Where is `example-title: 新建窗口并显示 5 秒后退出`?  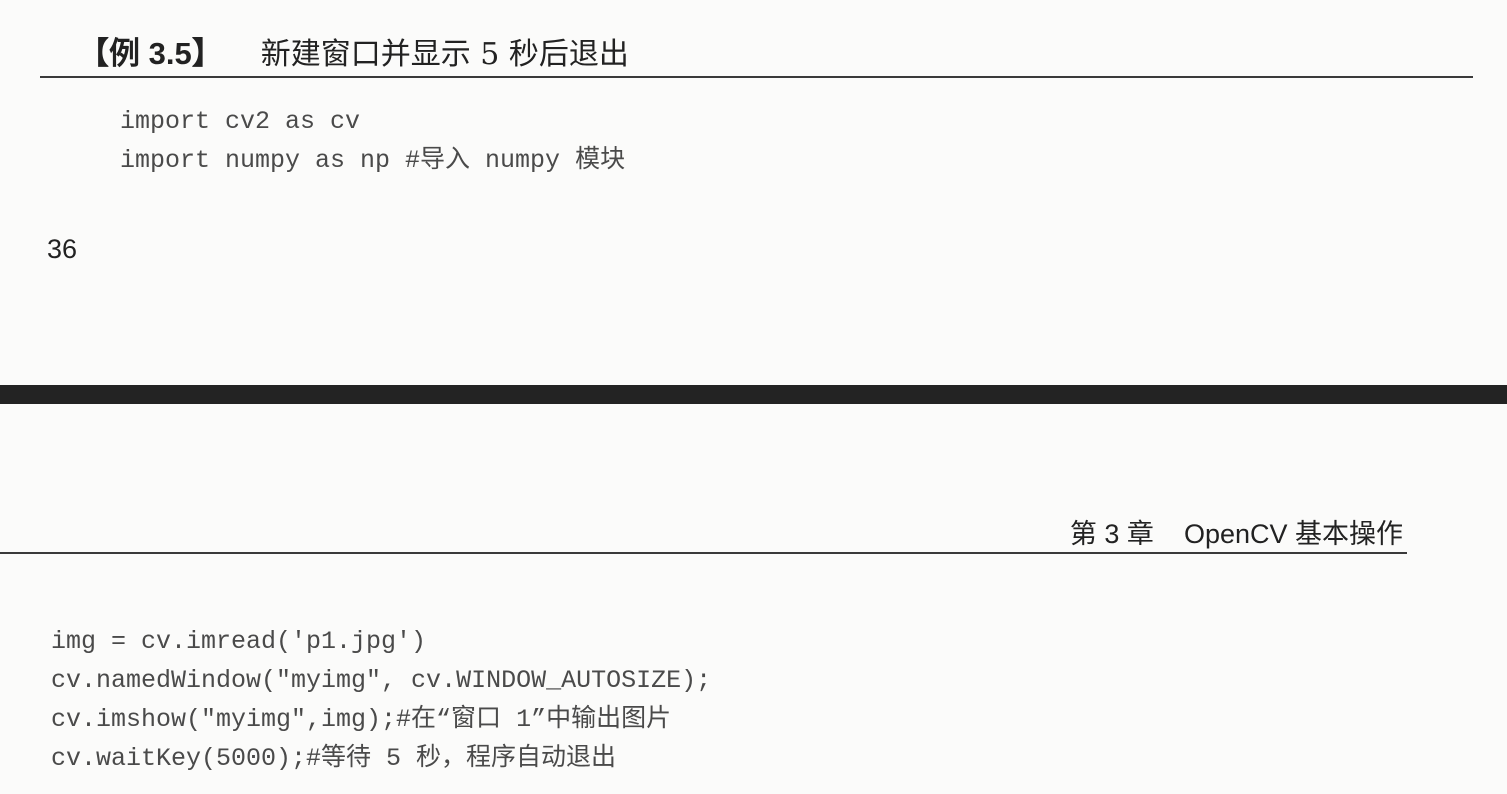 example-title: 新建窗口并显示 5 秒后退出 is located at coordinates (444, 54).